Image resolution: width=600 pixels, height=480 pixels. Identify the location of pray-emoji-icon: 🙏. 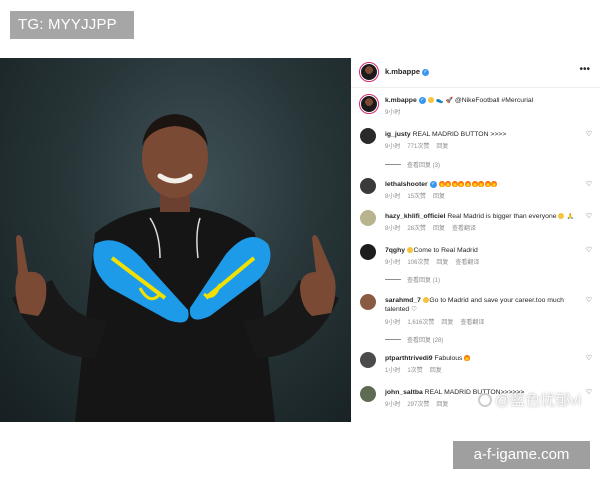
(570, 217).